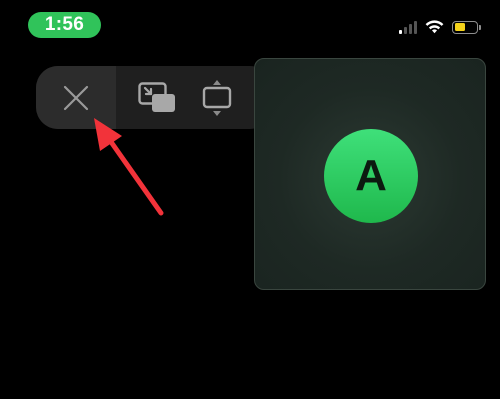 The image size is (500, 399). I want to click on status-icons, so click(440, 27).